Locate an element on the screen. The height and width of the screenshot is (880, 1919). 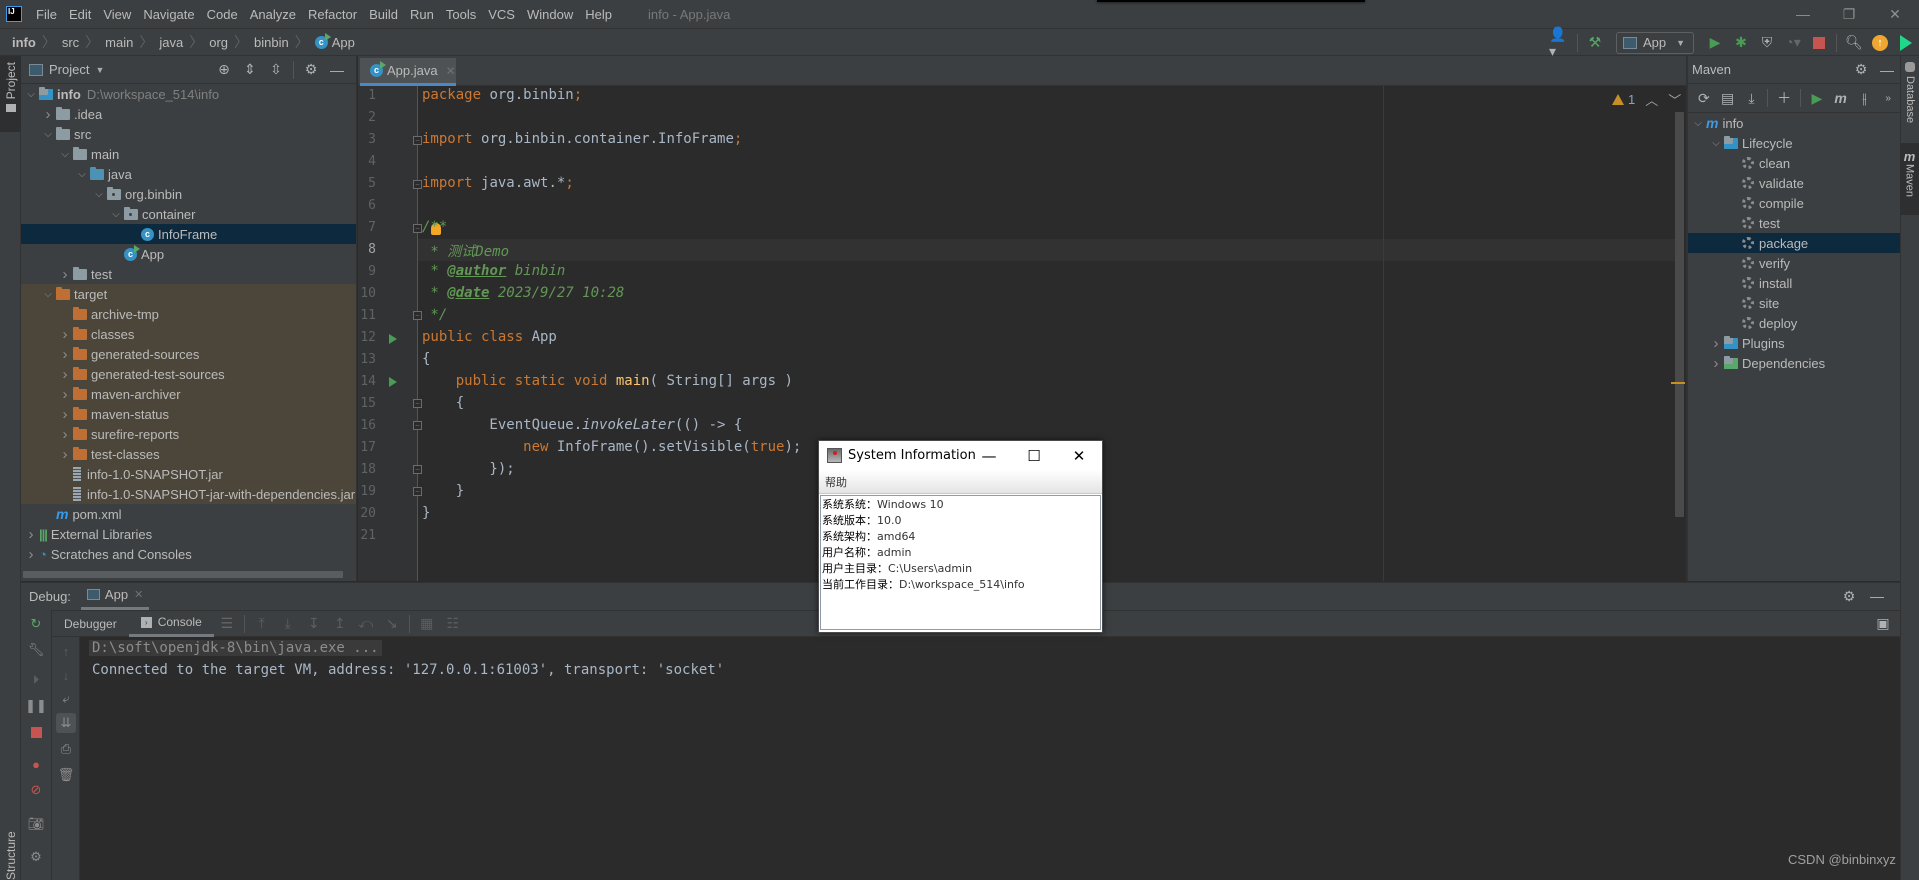
mute-breakpoints-icon: ⊘ is located at coordinates (36, 790).